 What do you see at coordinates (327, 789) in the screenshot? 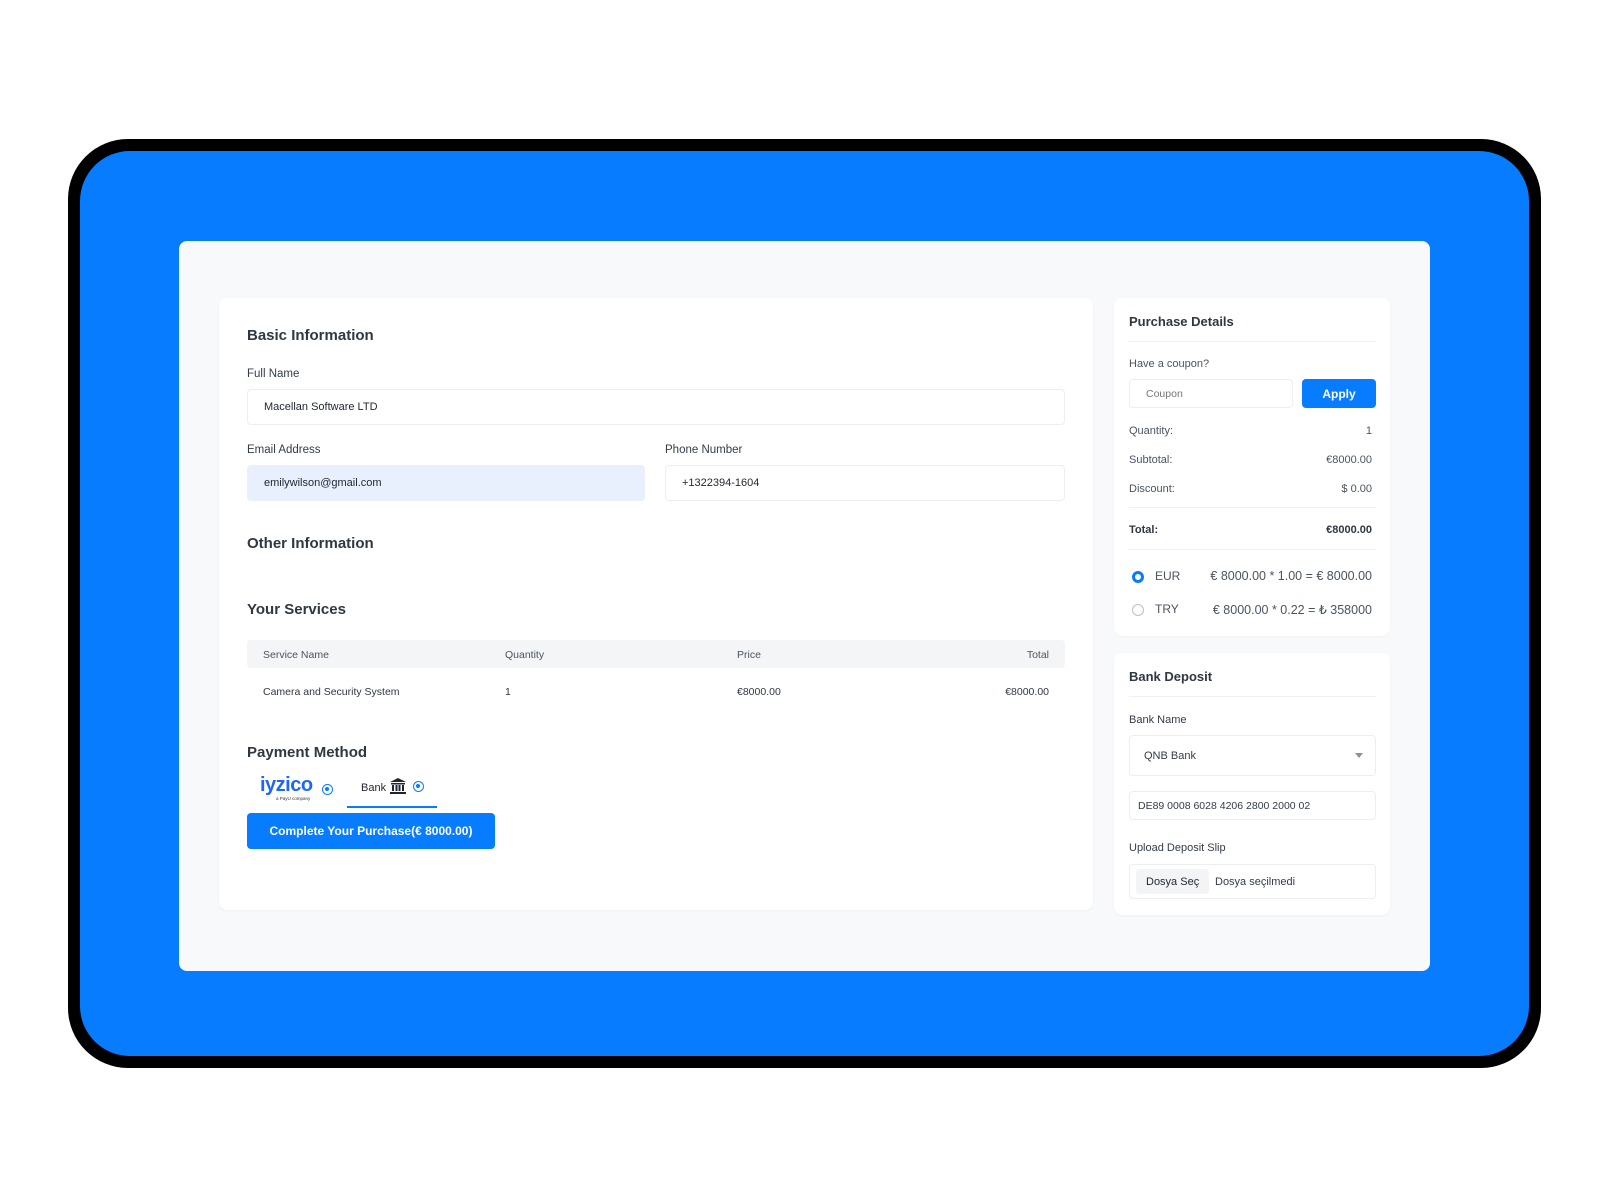
I see `iyzico-radio` at bounding box center [327, 789].